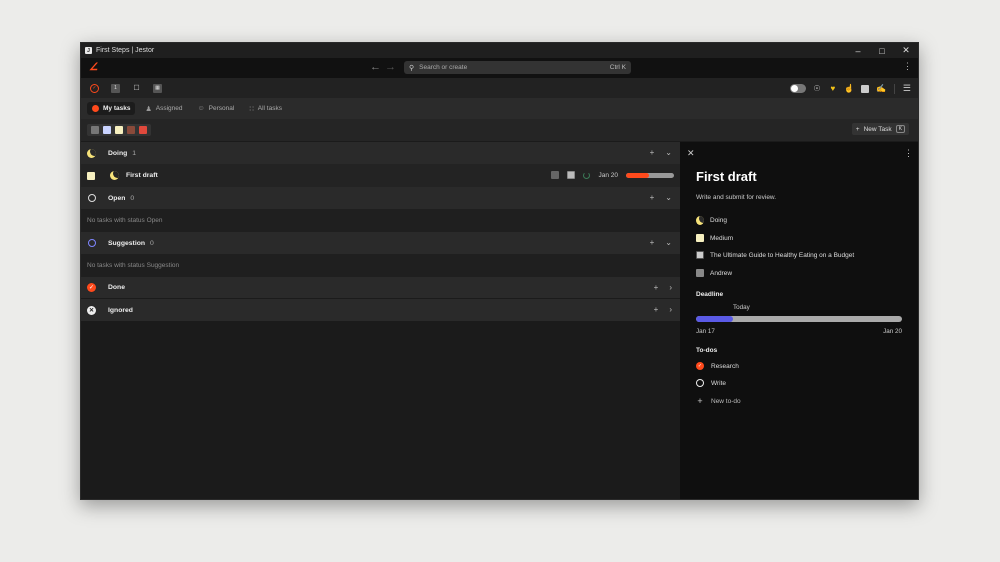  I want to click on tab-my-tasks: My tasks, so click(111, 108).